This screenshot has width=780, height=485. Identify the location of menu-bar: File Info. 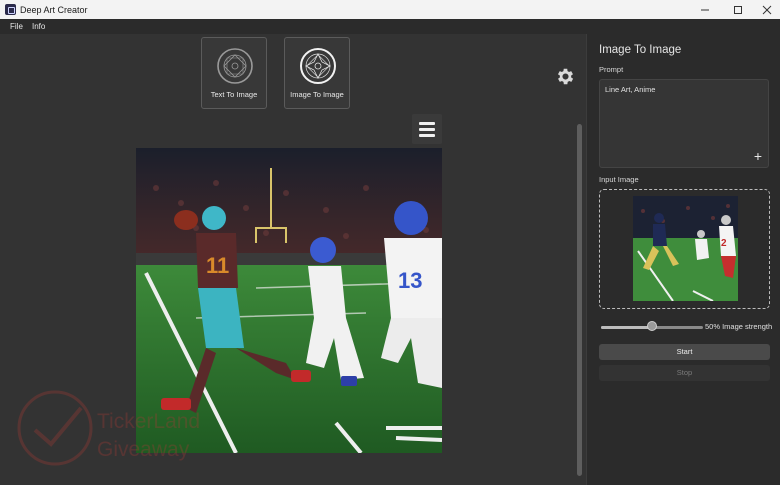
(390, 26).